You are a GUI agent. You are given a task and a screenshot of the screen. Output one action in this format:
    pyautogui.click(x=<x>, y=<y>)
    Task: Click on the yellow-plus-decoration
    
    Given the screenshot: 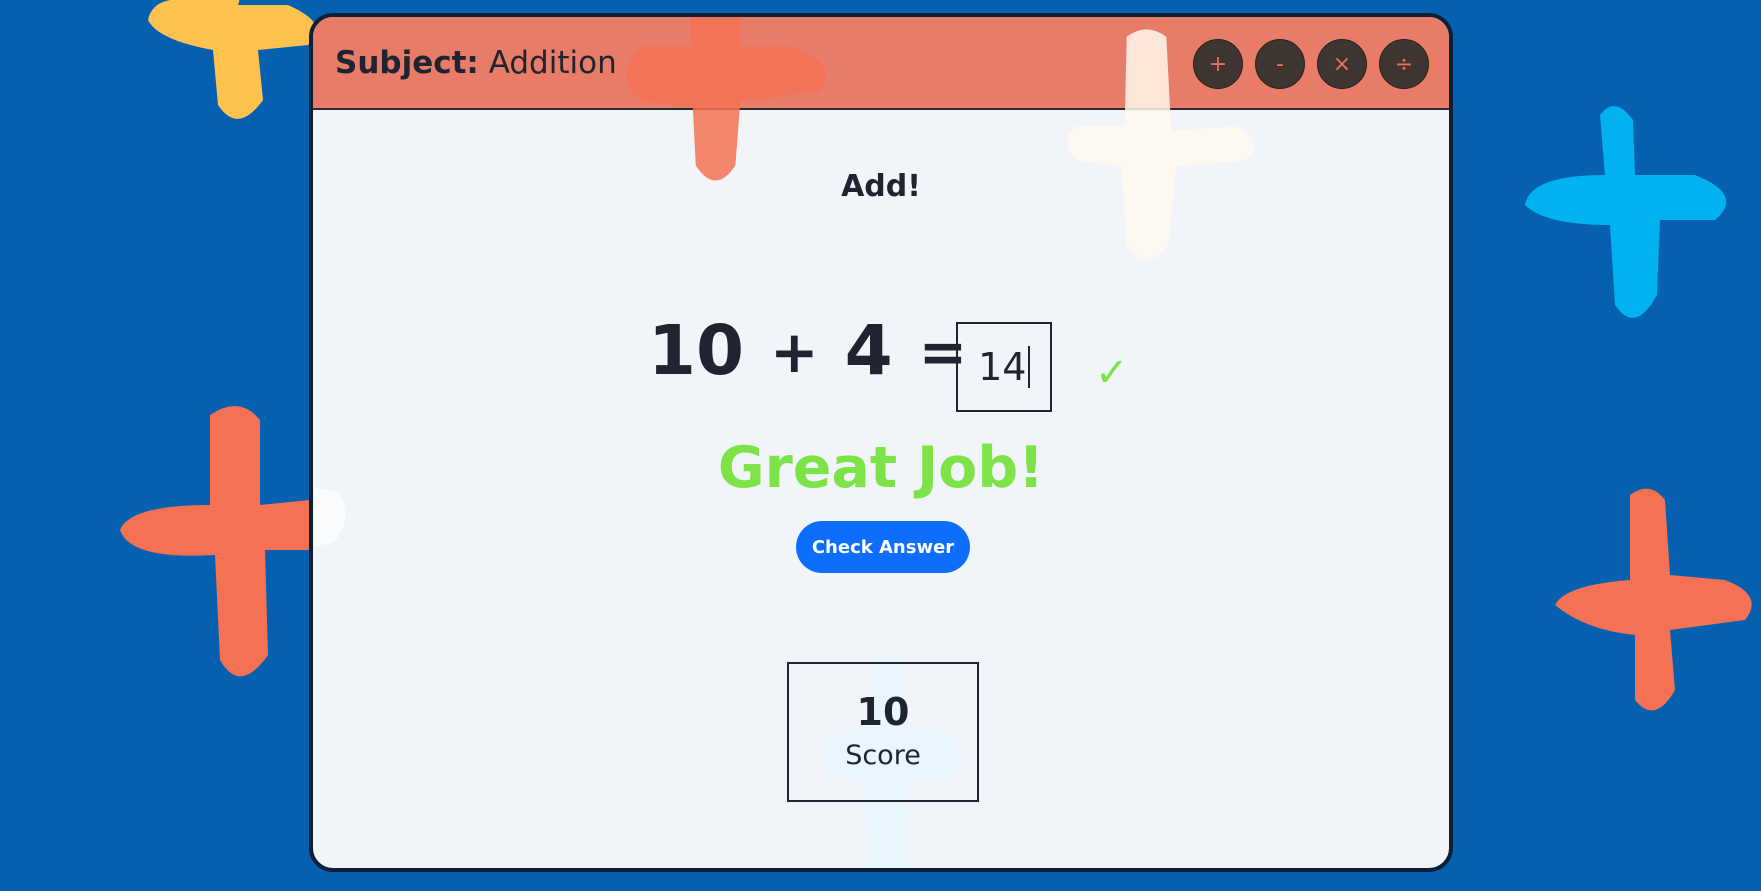 What is the action you would take?
    pyautogui.click(x=232, y=59)
    